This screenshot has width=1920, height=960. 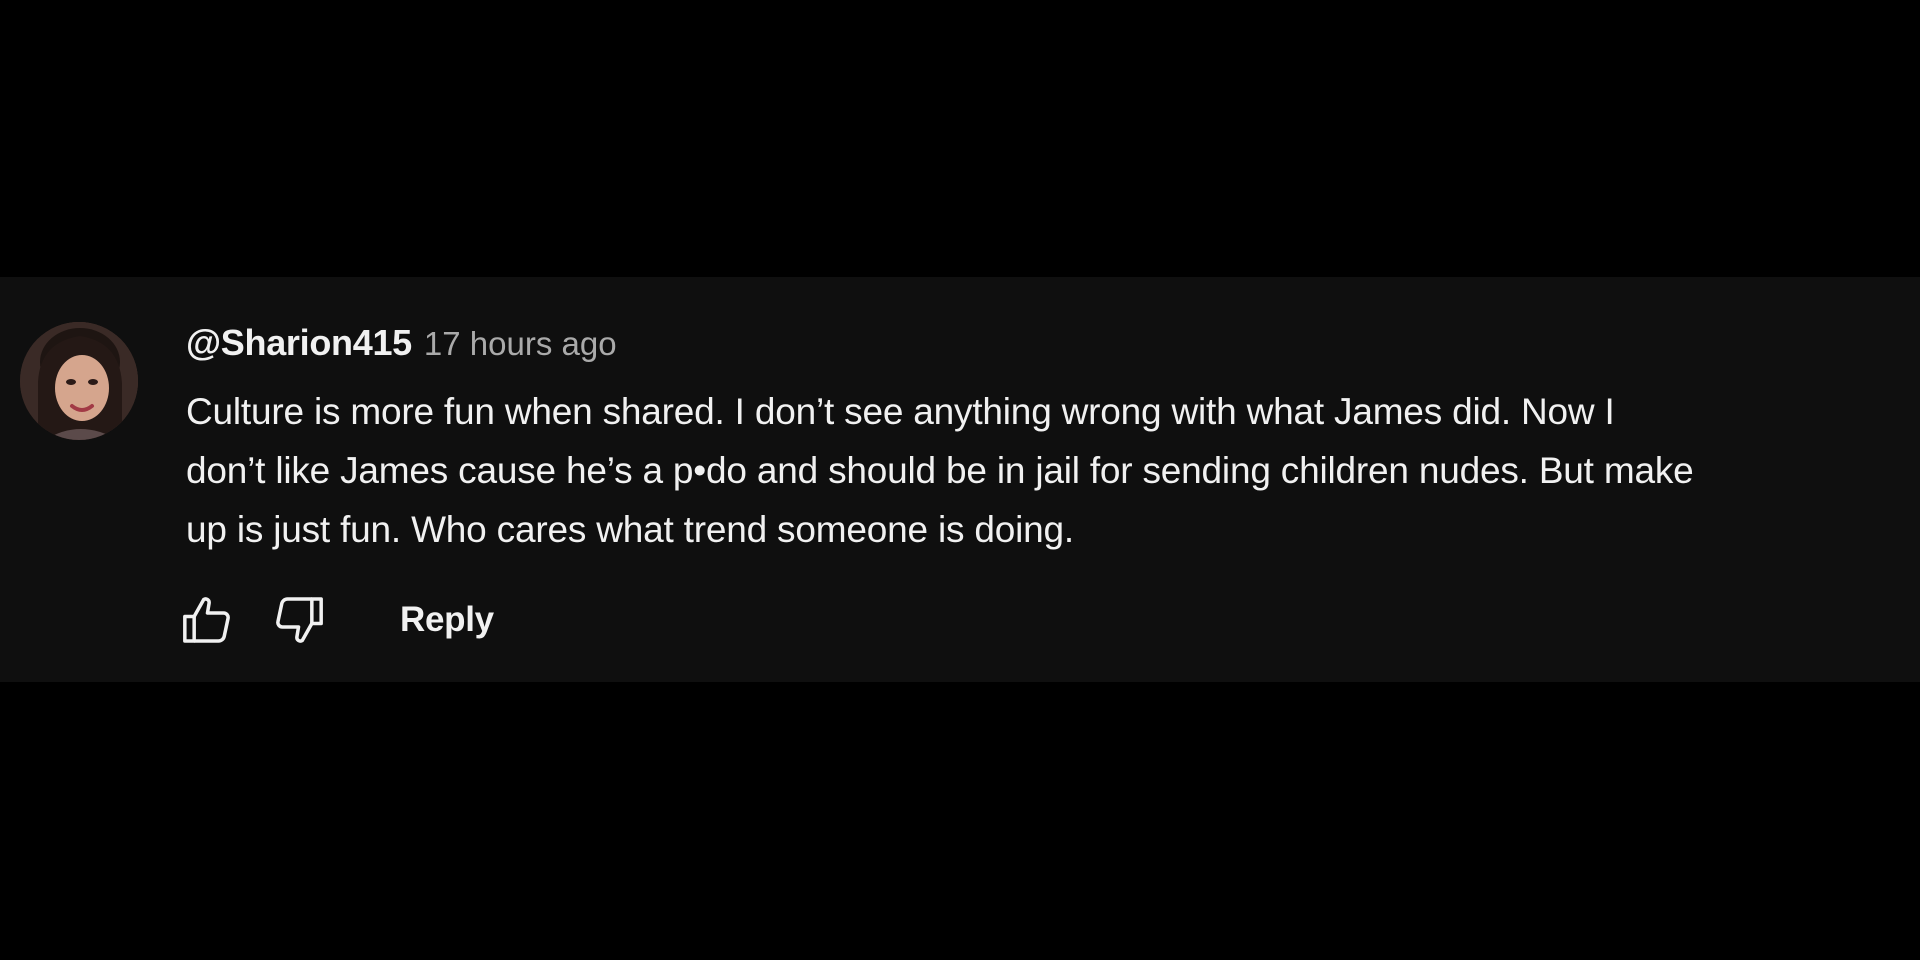 I want to click on reply-button: Reply, so click(x=447, y=620).